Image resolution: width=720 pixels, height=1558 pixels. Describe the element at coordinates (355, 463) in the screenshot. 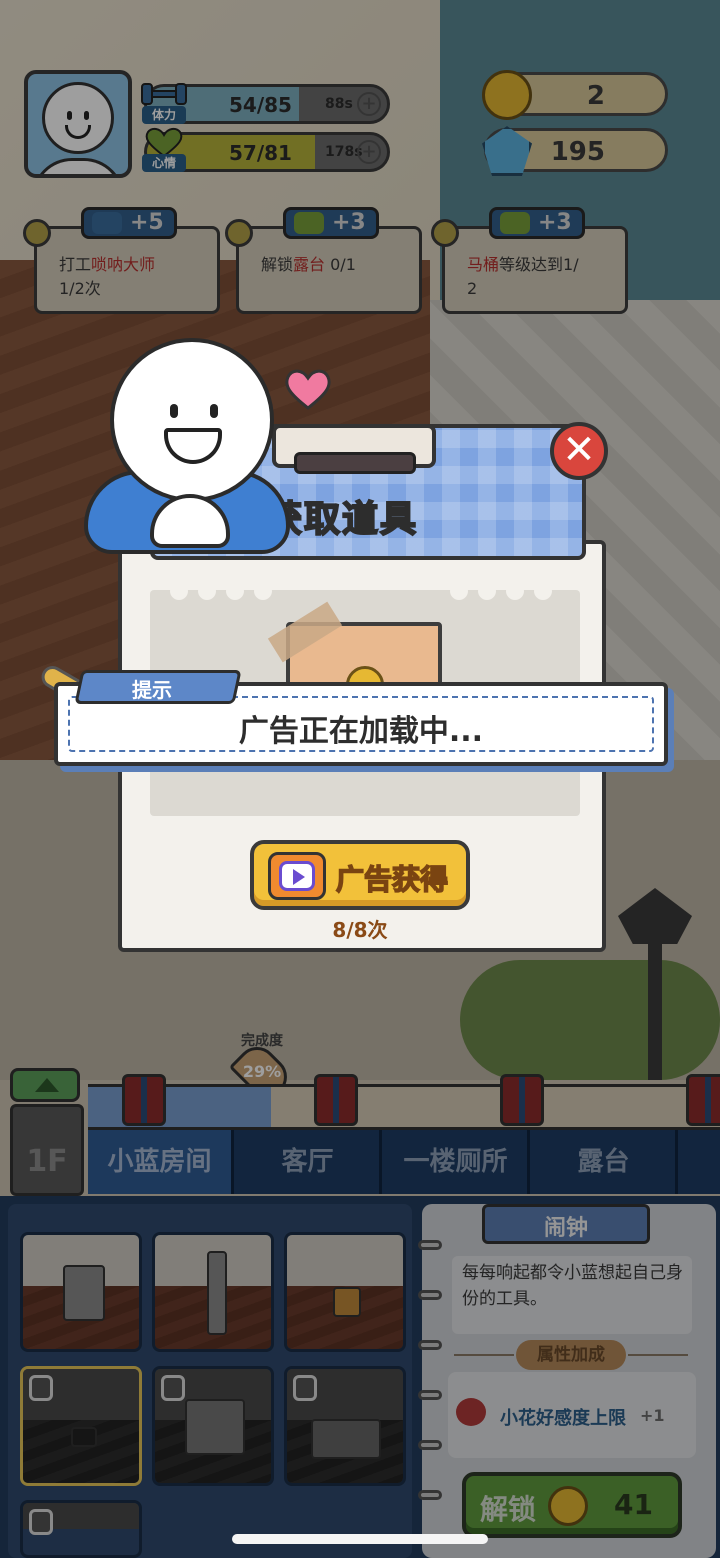

I see `clipboard-clip-bar` at that location.